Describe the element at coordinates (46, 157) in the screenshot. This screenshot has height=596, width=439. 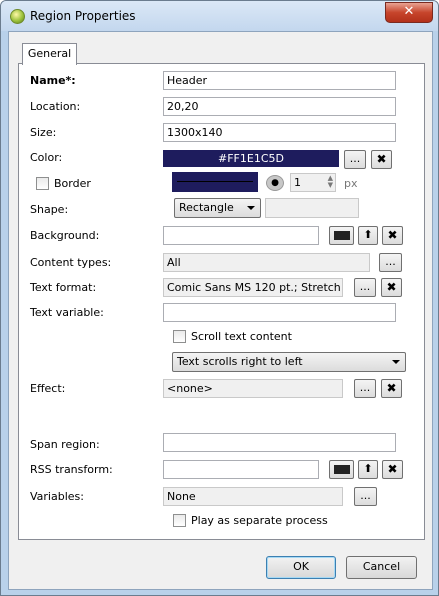
I see `color-label: Color:` at that location.